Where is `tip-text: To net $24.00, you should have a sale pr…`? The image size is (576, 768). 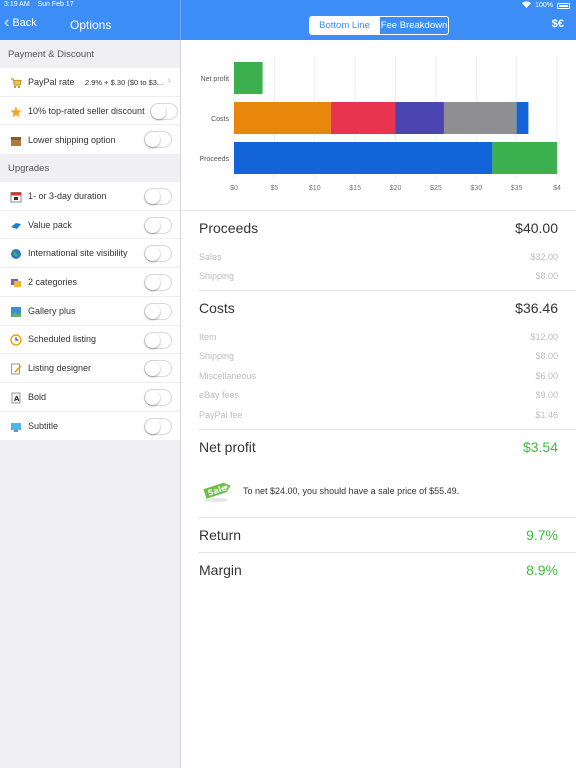 tip-text: To net $24.00, you should have a sale pr… is located at coordinates (351, 490).